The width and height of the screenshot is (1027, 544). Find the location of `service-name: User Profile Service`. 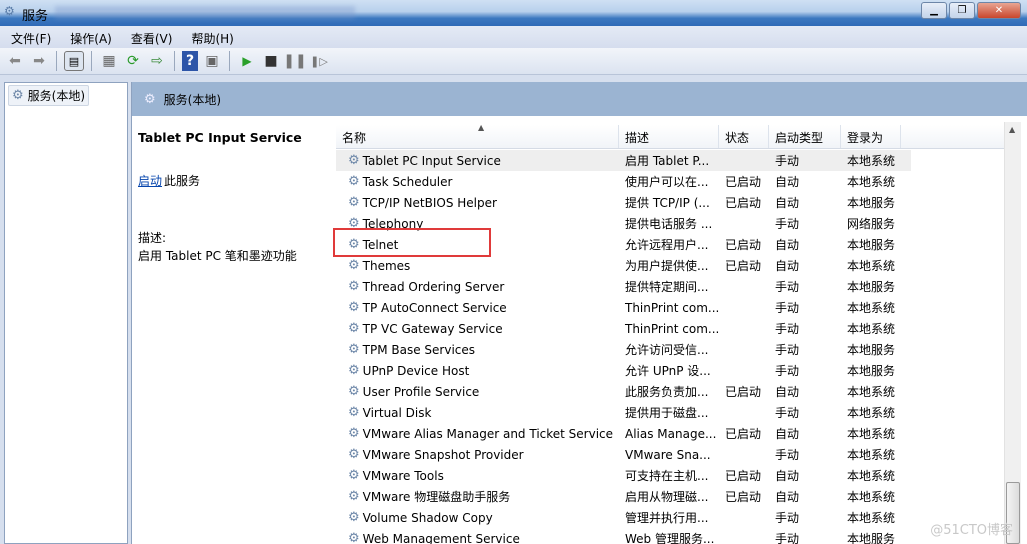

service-name: User Profile Service is located at coordinates (421, 391).